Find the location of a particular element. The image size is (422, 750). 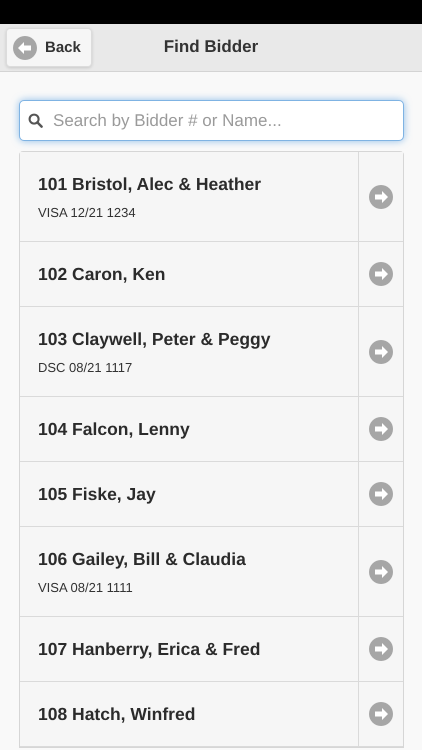

card-info: VISA 08/21 1111 is located at coordinates (86, 587).